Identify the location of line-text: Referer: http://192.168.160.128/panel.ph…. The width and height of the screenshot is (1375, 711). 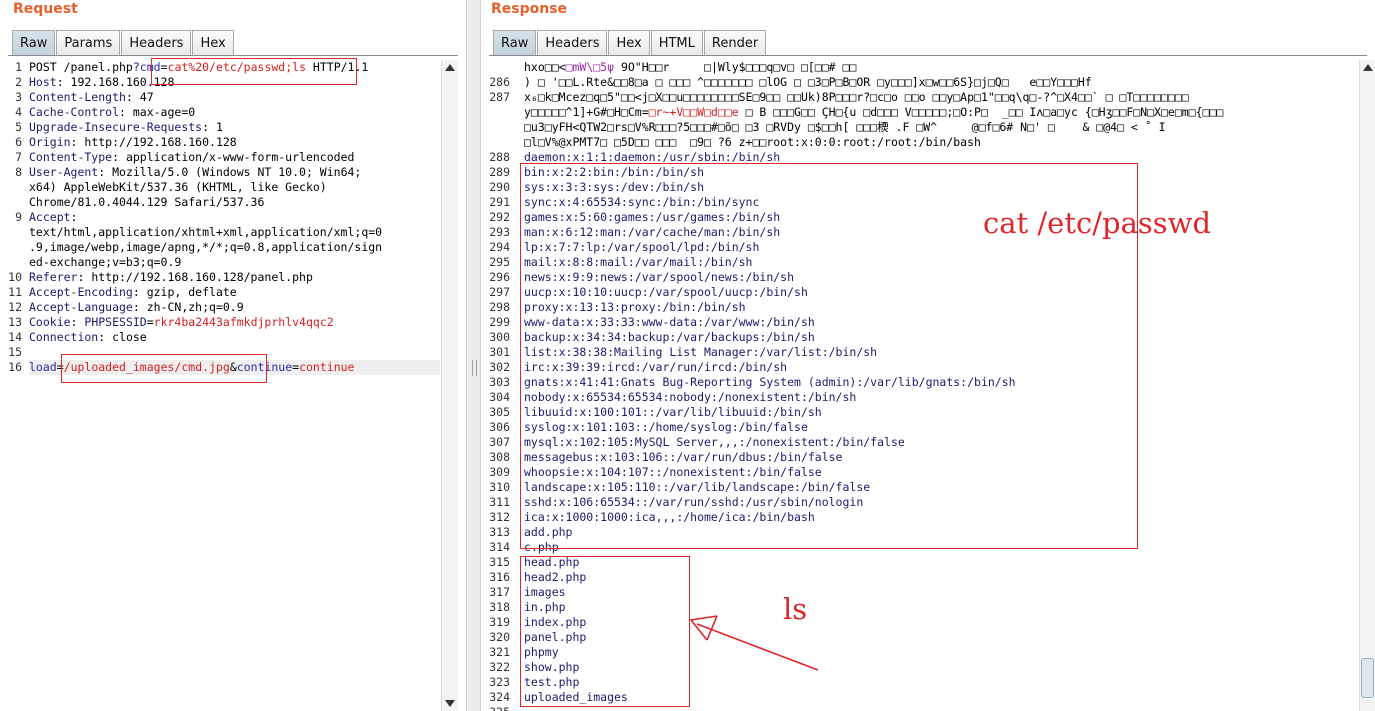
(171, 277).